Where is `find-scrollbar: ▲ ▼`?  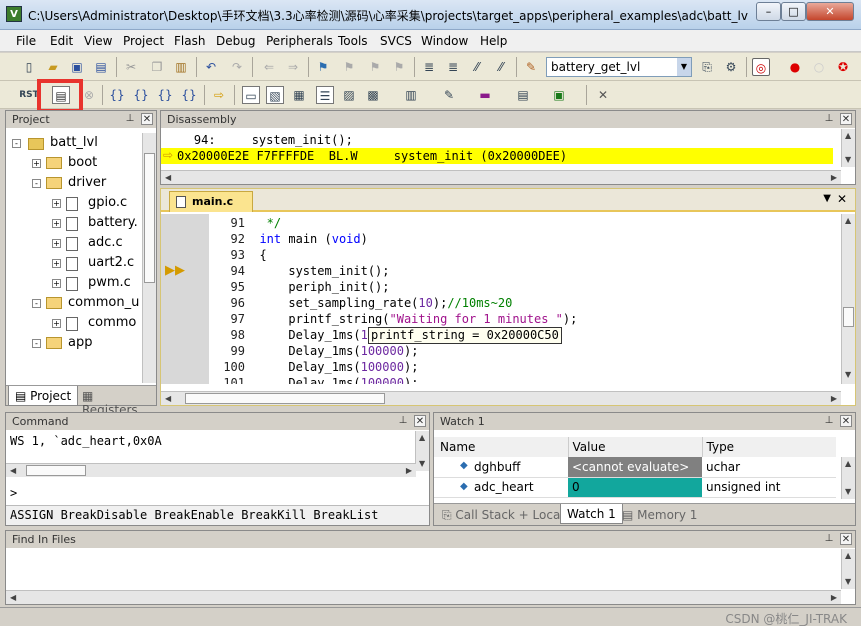
find-scrollbar: ▲ ▼ is located at coordinates (848, 569).